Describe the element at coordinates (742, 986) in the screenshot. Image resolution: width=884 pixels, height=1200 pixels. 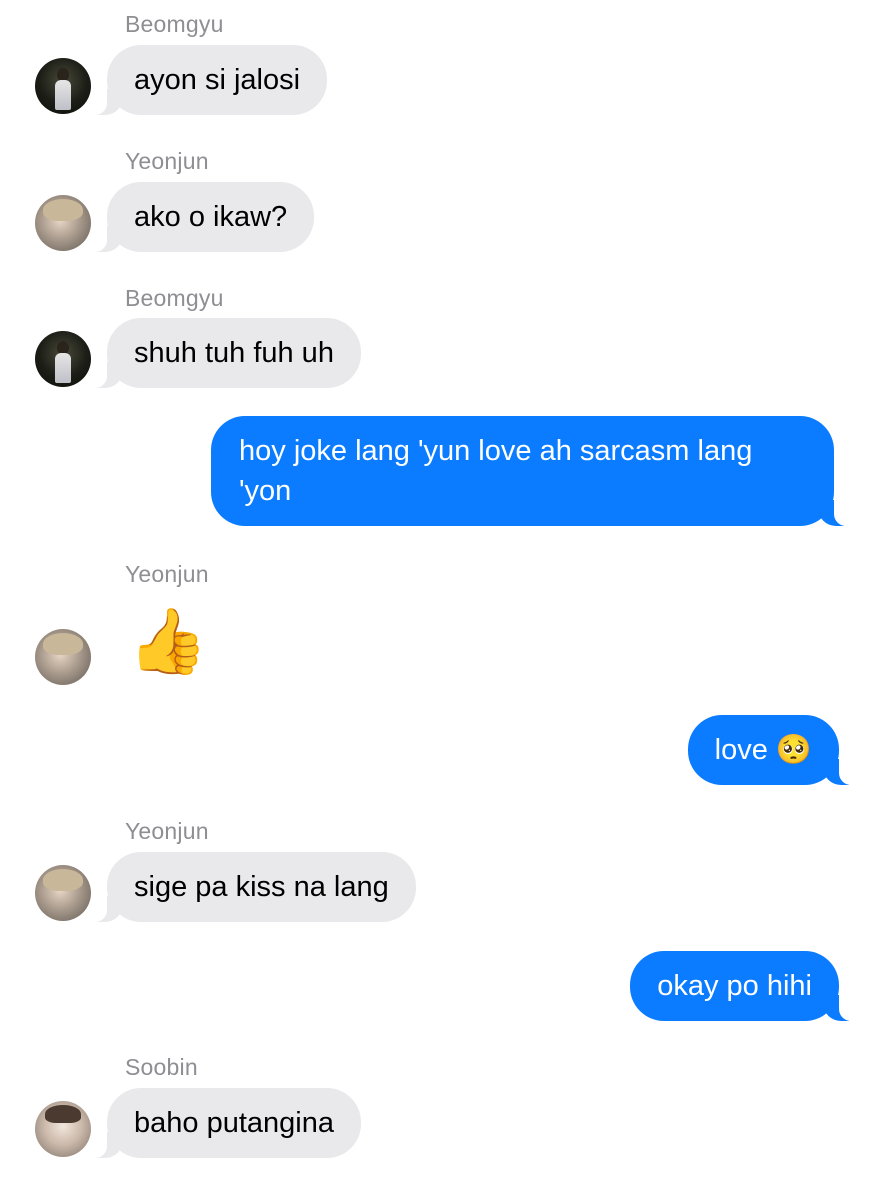
I see `outgoing-message-bubble: okay po hihi` at that location.